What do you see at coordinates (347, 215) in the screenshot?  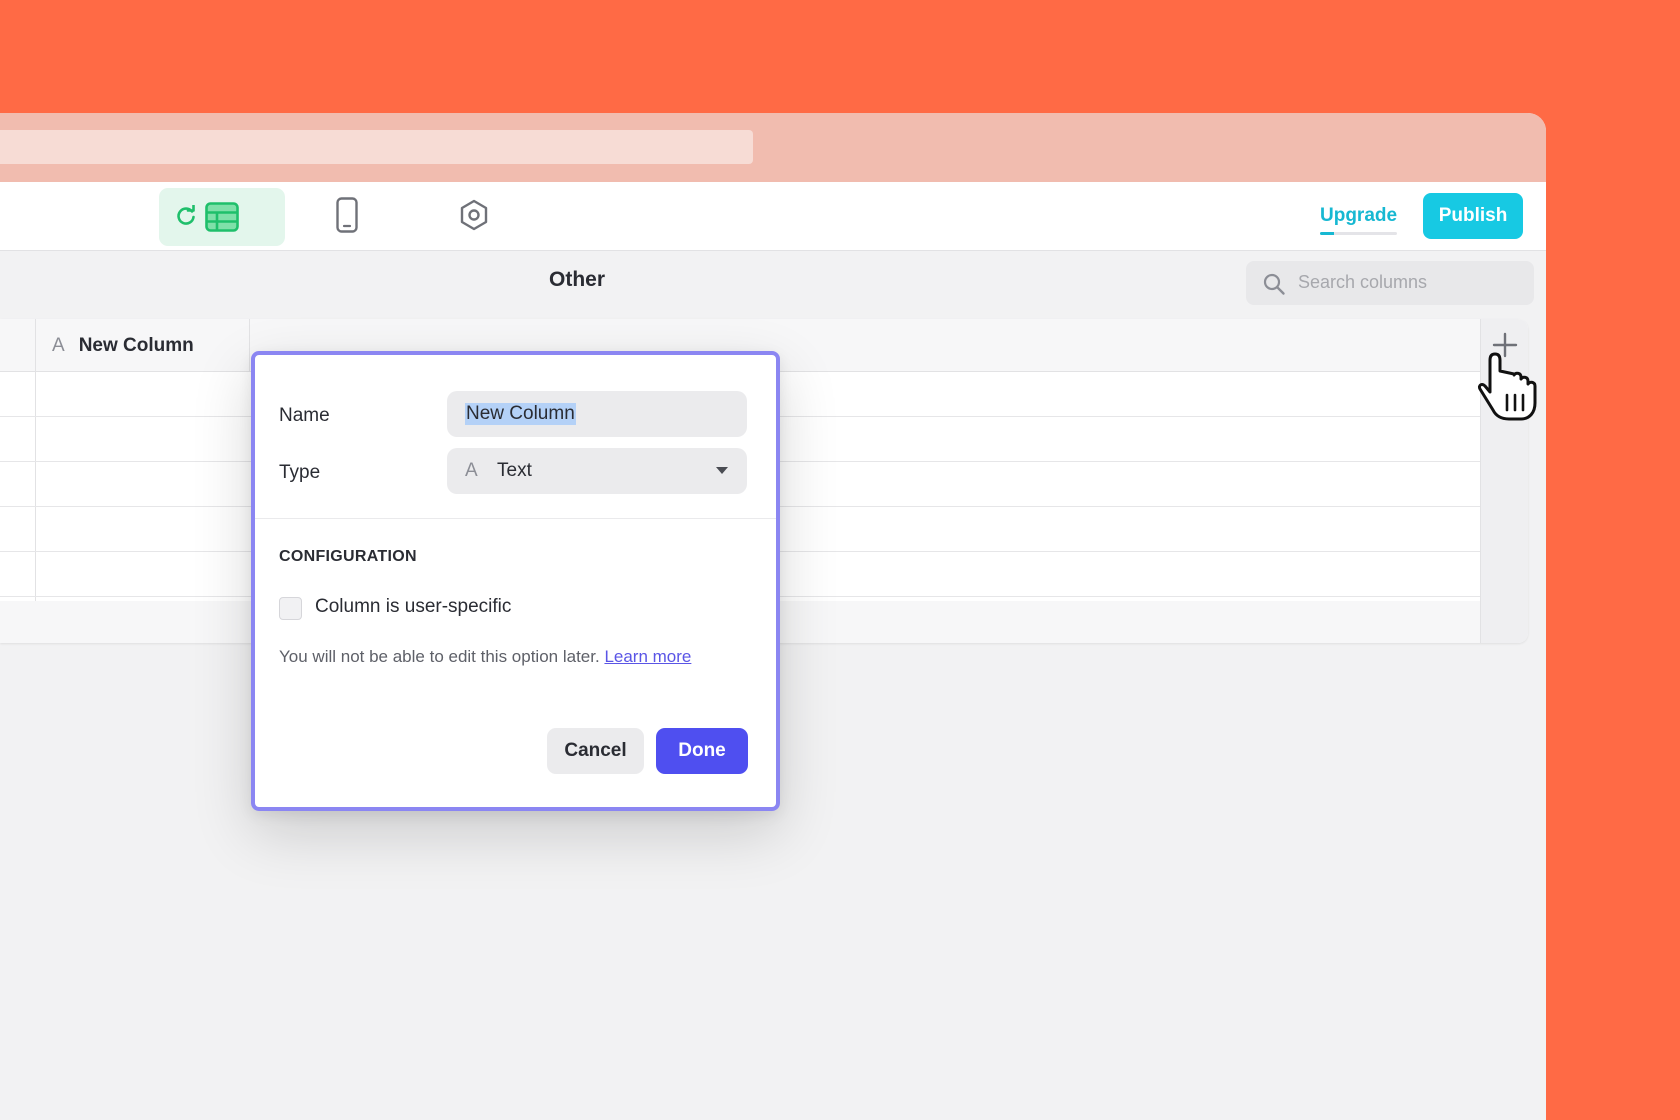 I see `phone-icon` at bounding box center [347, 215].